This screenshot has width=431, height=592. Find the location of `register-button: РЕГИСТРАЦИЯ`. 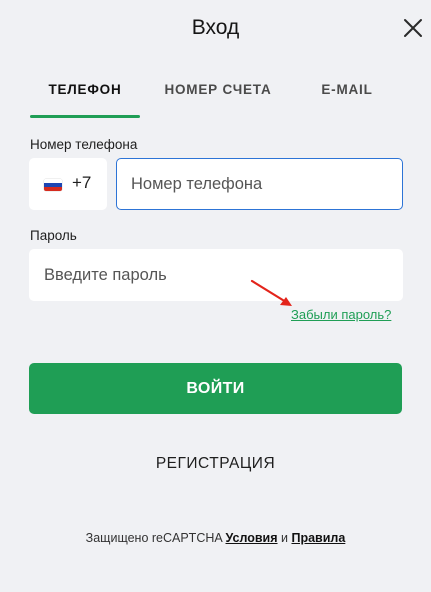

register-button: РЕГИСТРАЦИЯ is located at coordinates (215, 466).